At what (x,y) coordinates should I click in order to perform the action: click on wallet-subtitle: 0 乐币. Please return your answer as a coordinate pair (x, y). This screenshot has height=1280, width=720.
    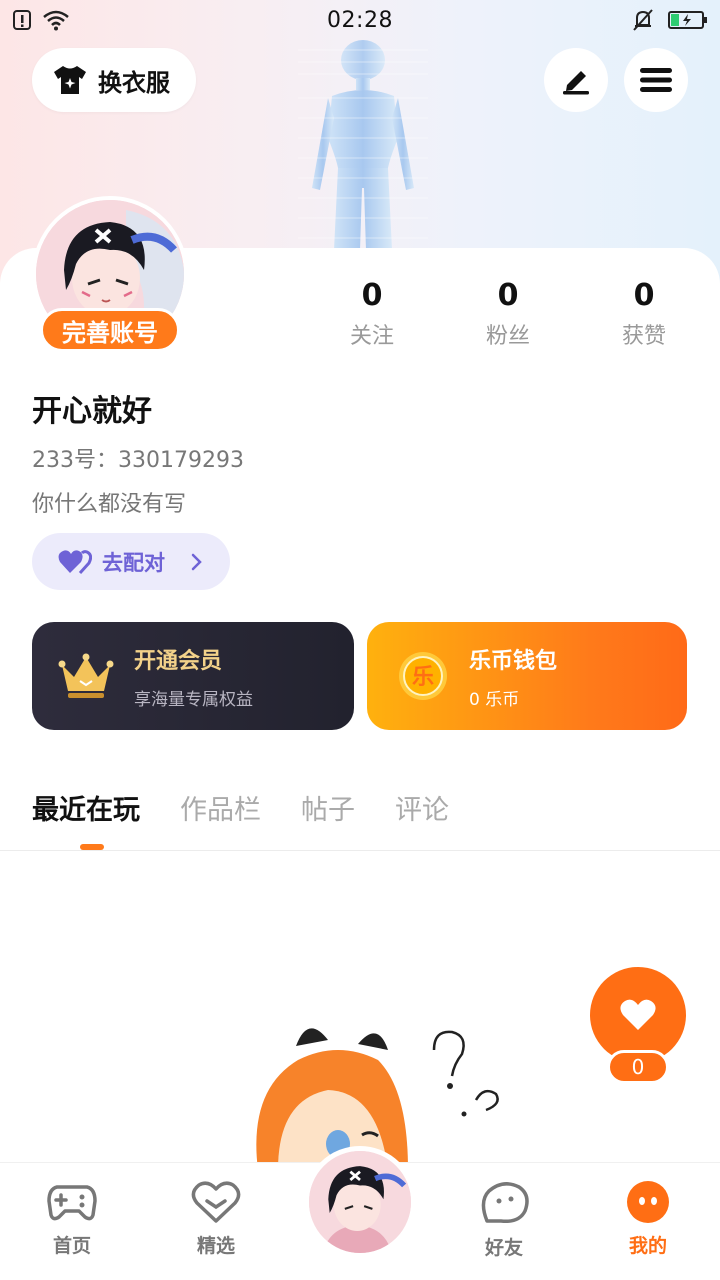
    Looking at the image, I should click on (494, 699).